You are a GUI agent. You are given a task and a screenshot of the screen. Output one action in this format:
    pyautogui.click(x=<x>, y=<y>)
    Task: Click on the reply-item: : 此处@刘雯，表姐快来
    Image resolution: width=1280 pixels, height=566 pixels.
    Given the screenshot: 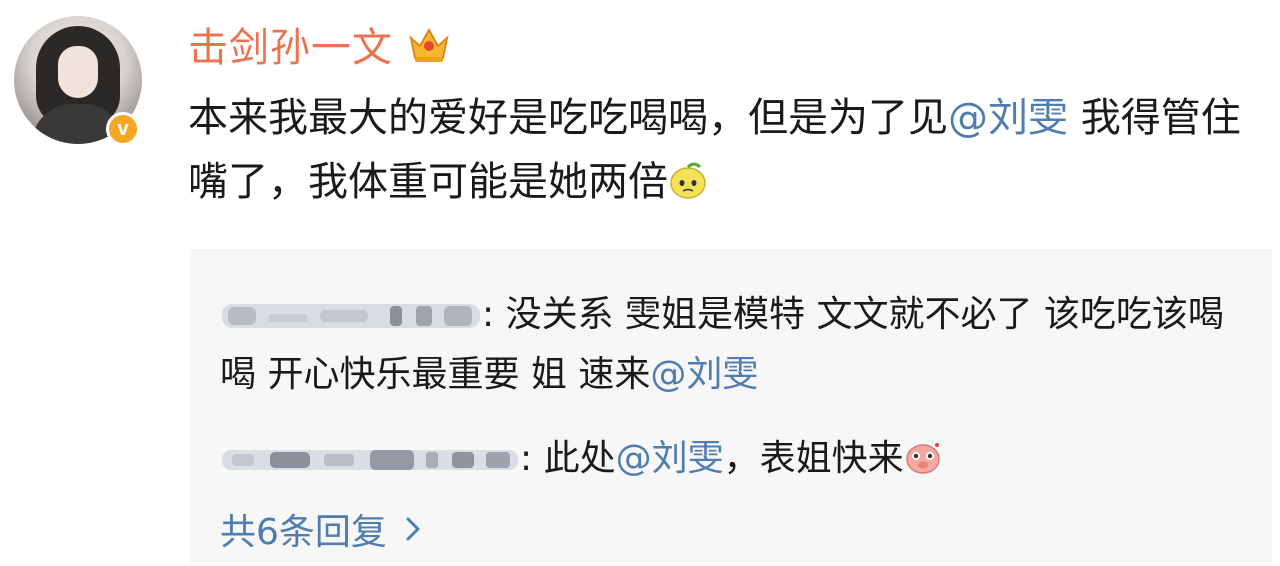 What is the action you would take?
    pyautogui.click(x=730, y=459)
    